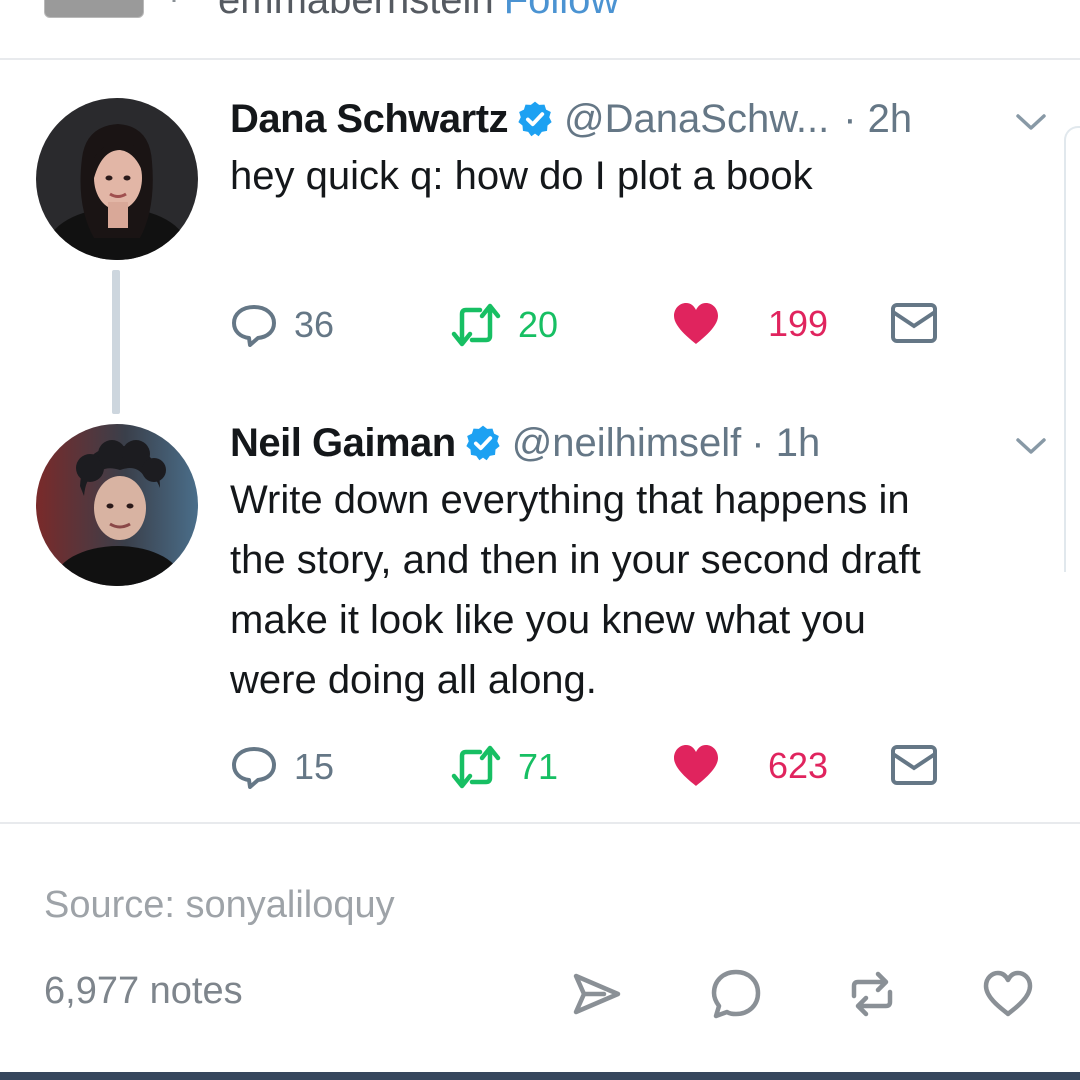  Describe the element at coordinates (736, 994) in the screenshot. I see `comment-bubble-icon` at that location.